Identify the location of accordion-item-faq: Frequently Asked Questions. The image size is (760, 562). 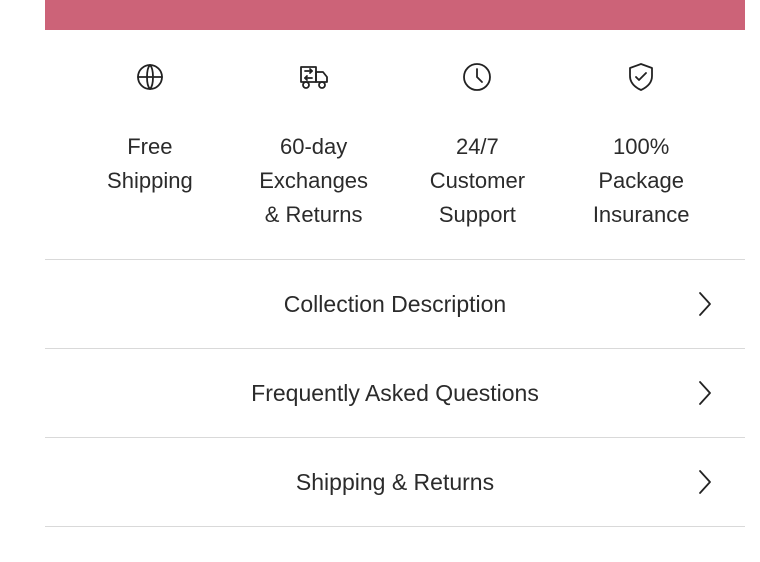
(395, 393).